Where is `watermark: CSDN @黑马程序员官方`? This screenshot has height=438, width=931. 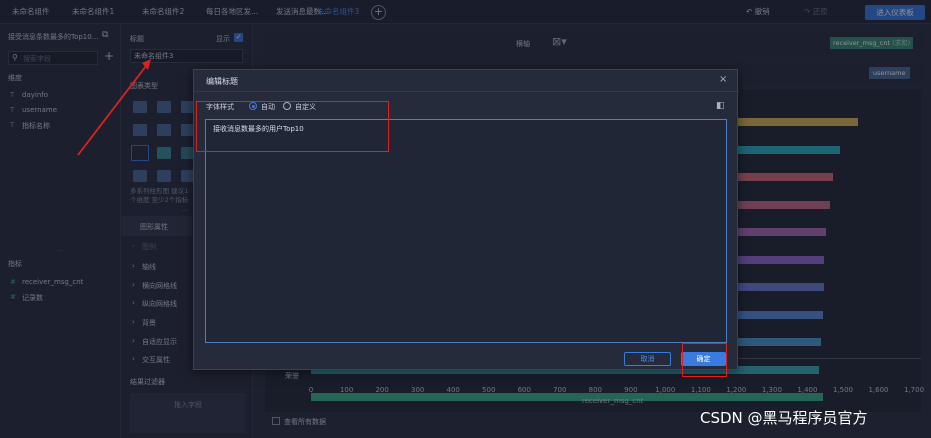 watermark: CSDN @黑马程序员官方 is located at coordinates (784, 418).